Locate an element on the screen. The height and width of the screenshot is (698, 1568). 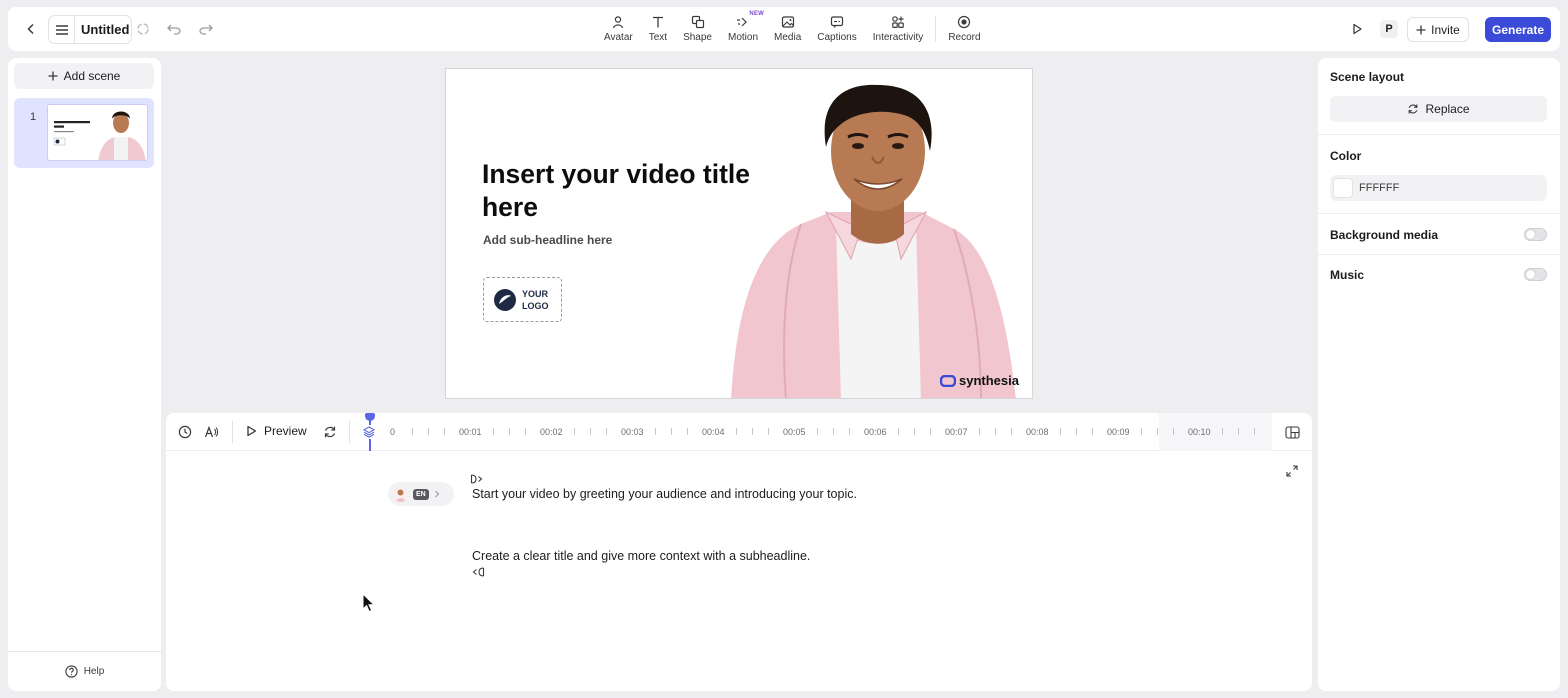
tool-captions: Captions is located at coordinates (836, 29).